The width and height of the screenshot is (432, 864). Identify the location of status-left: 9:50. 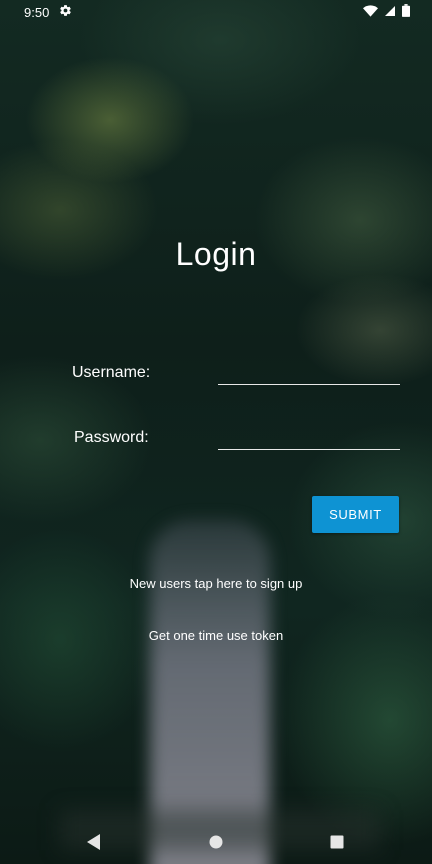
(48, 12).